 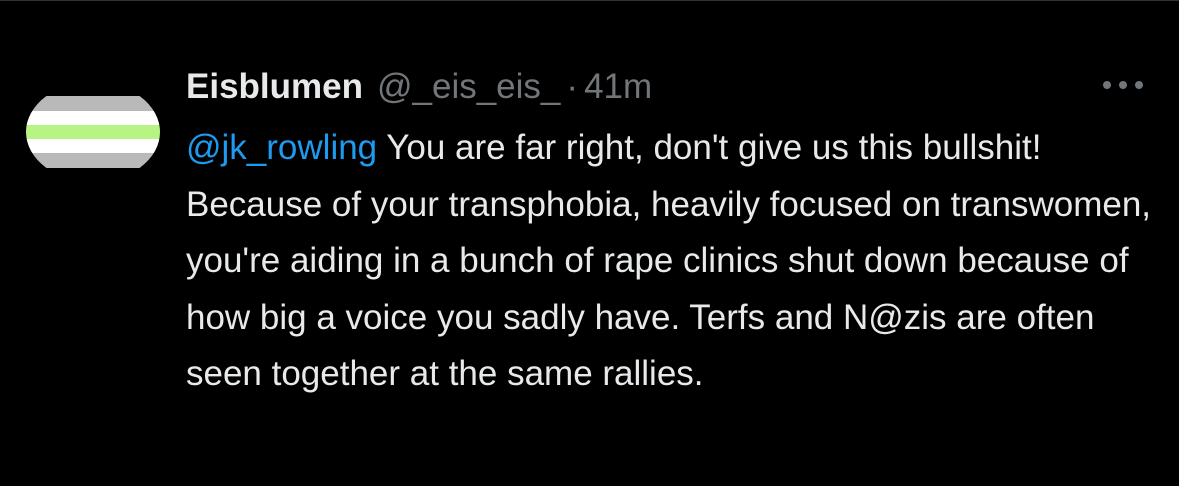 I want to click on avatar, so click(x=93, y=132).